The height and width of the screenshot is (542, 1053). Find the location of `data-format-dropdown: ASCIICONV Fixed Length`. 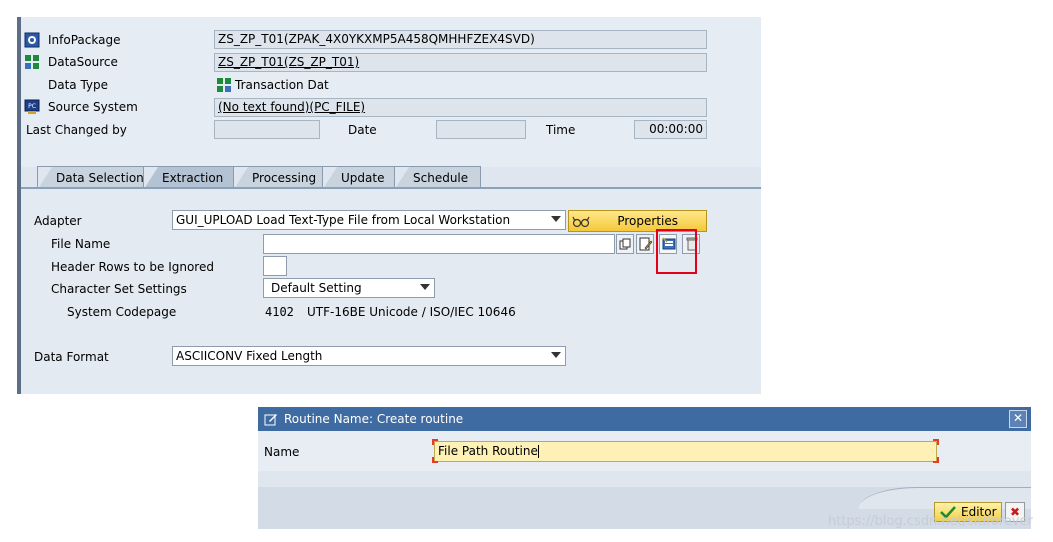

data-format-dropdown: ASCIICONV Fixed Length is located at coordinates (369, 356).